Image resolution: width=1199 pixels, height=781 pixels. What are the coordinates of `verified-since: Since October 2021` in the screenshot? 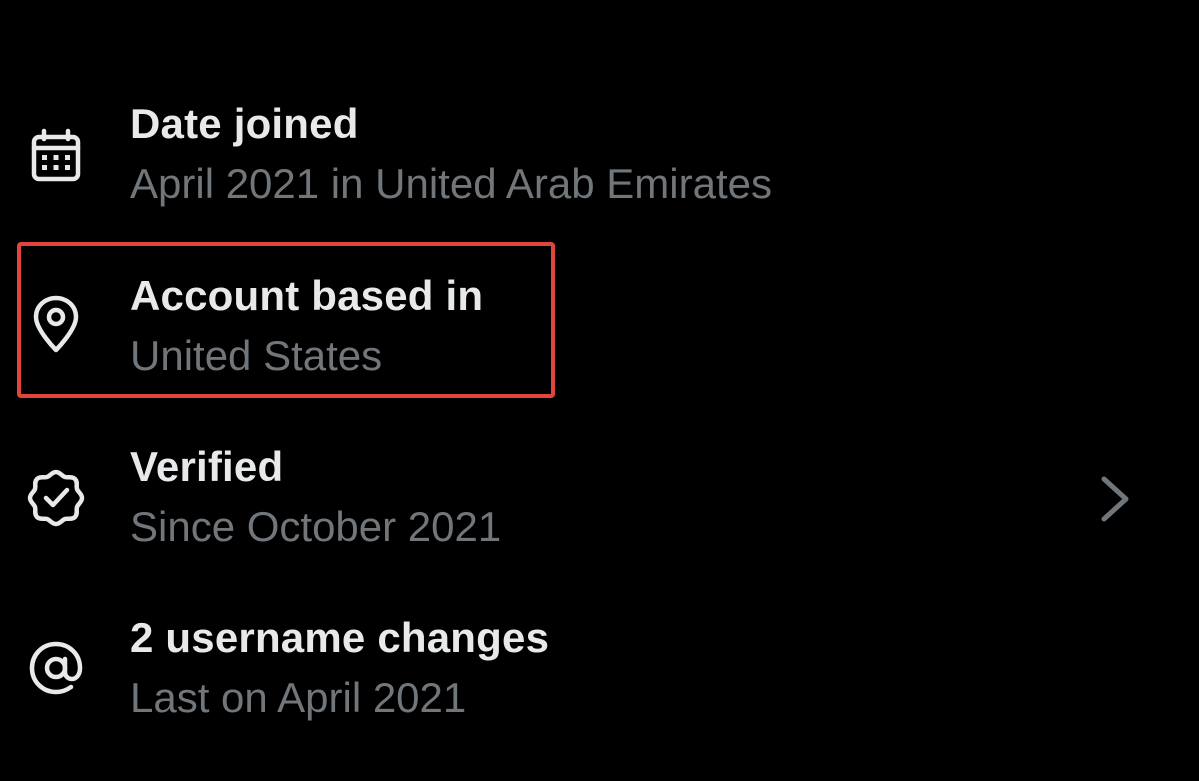 It's located at (316, 526).